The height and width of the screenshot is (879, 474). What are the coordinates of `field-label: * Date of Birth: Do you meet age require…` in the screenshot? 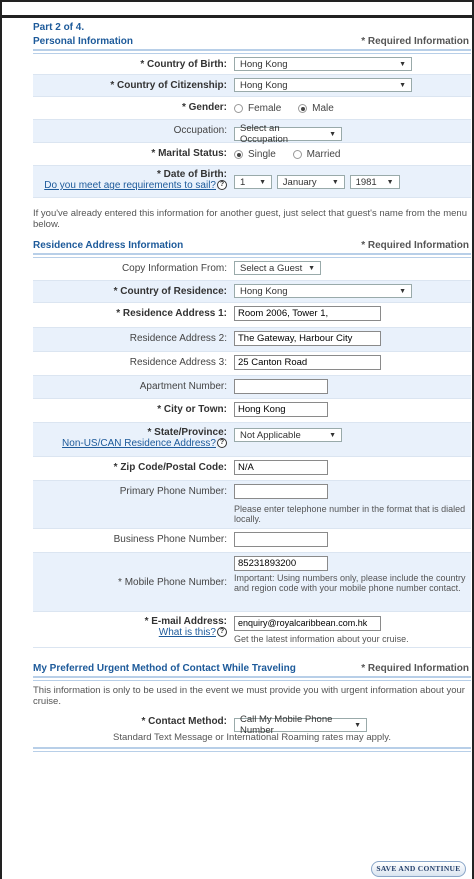 It's located at (133, 181).